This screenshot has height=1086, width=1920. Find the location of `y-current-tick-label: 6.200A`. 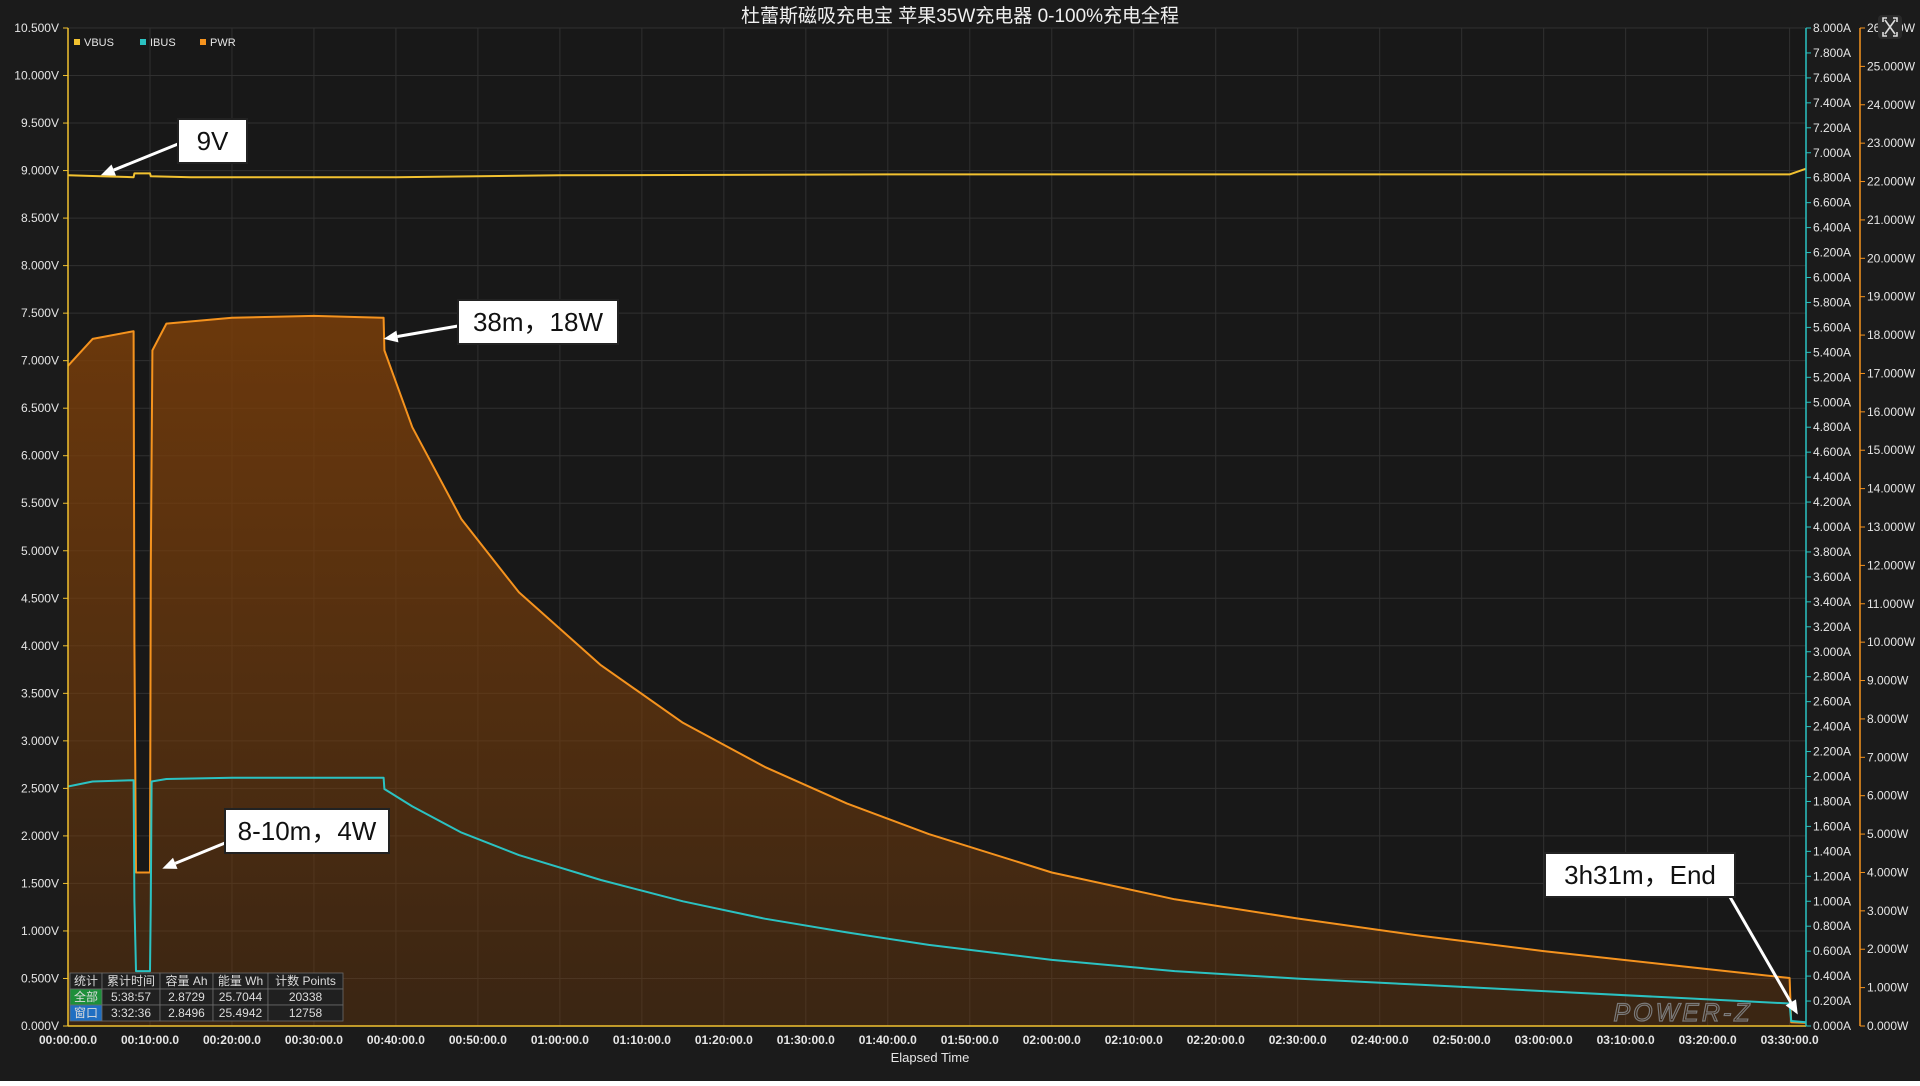

y-current-tick-label: 6.200A is located at coordinates (1832, 253).